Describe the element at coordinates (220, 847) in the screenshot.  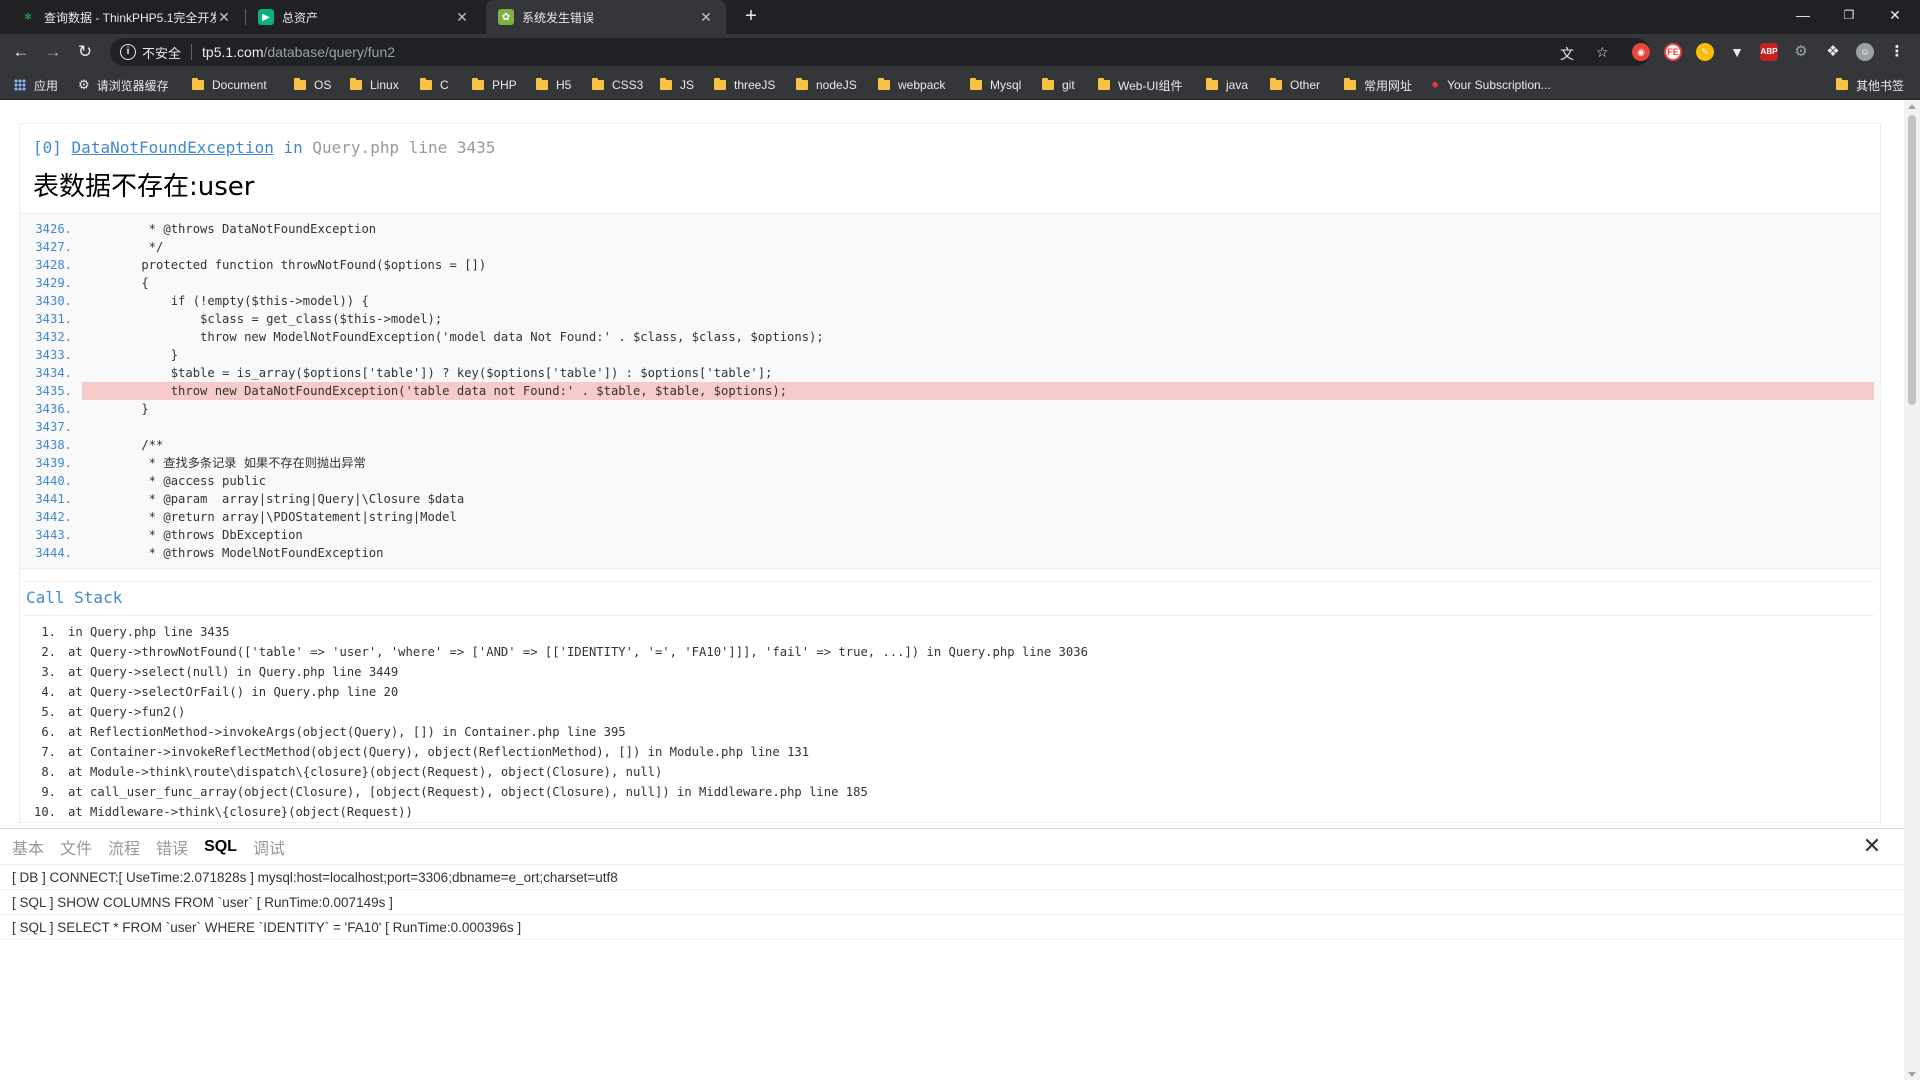
I see `trace-tab: SQL` at that location.